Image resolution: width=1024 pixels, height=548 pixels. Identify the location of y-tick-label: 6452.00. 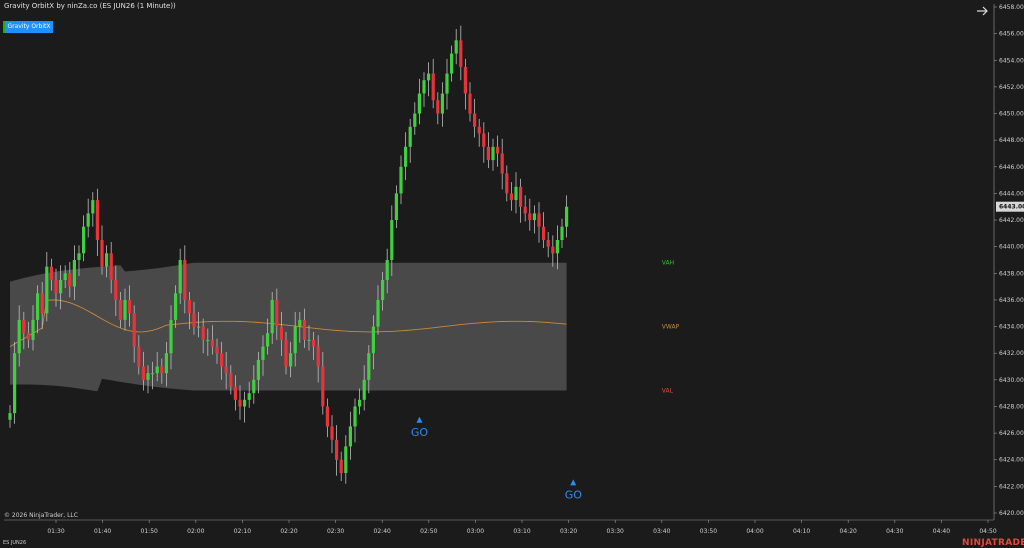
(1011, 87).